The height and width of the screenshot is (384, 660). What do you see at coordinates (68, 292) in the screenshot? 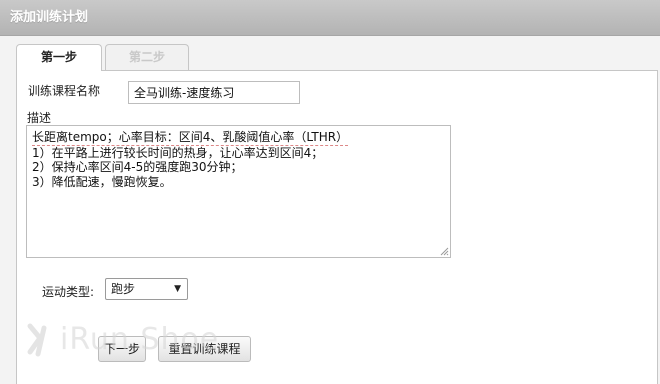
I see `sport-type-label: 运动类型:` at bounding box center [68, 292].